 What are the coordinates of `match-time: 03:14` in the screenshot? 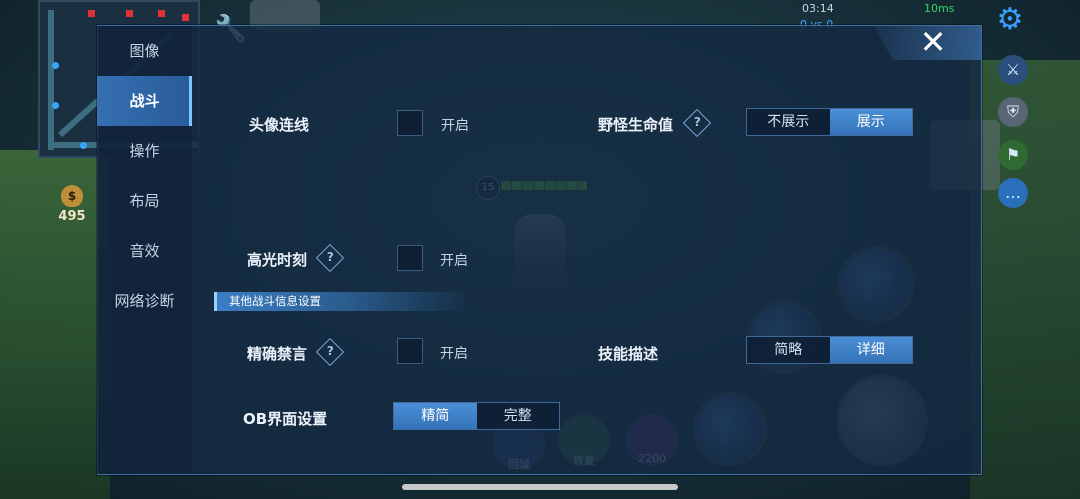 It's located at (818, 8).